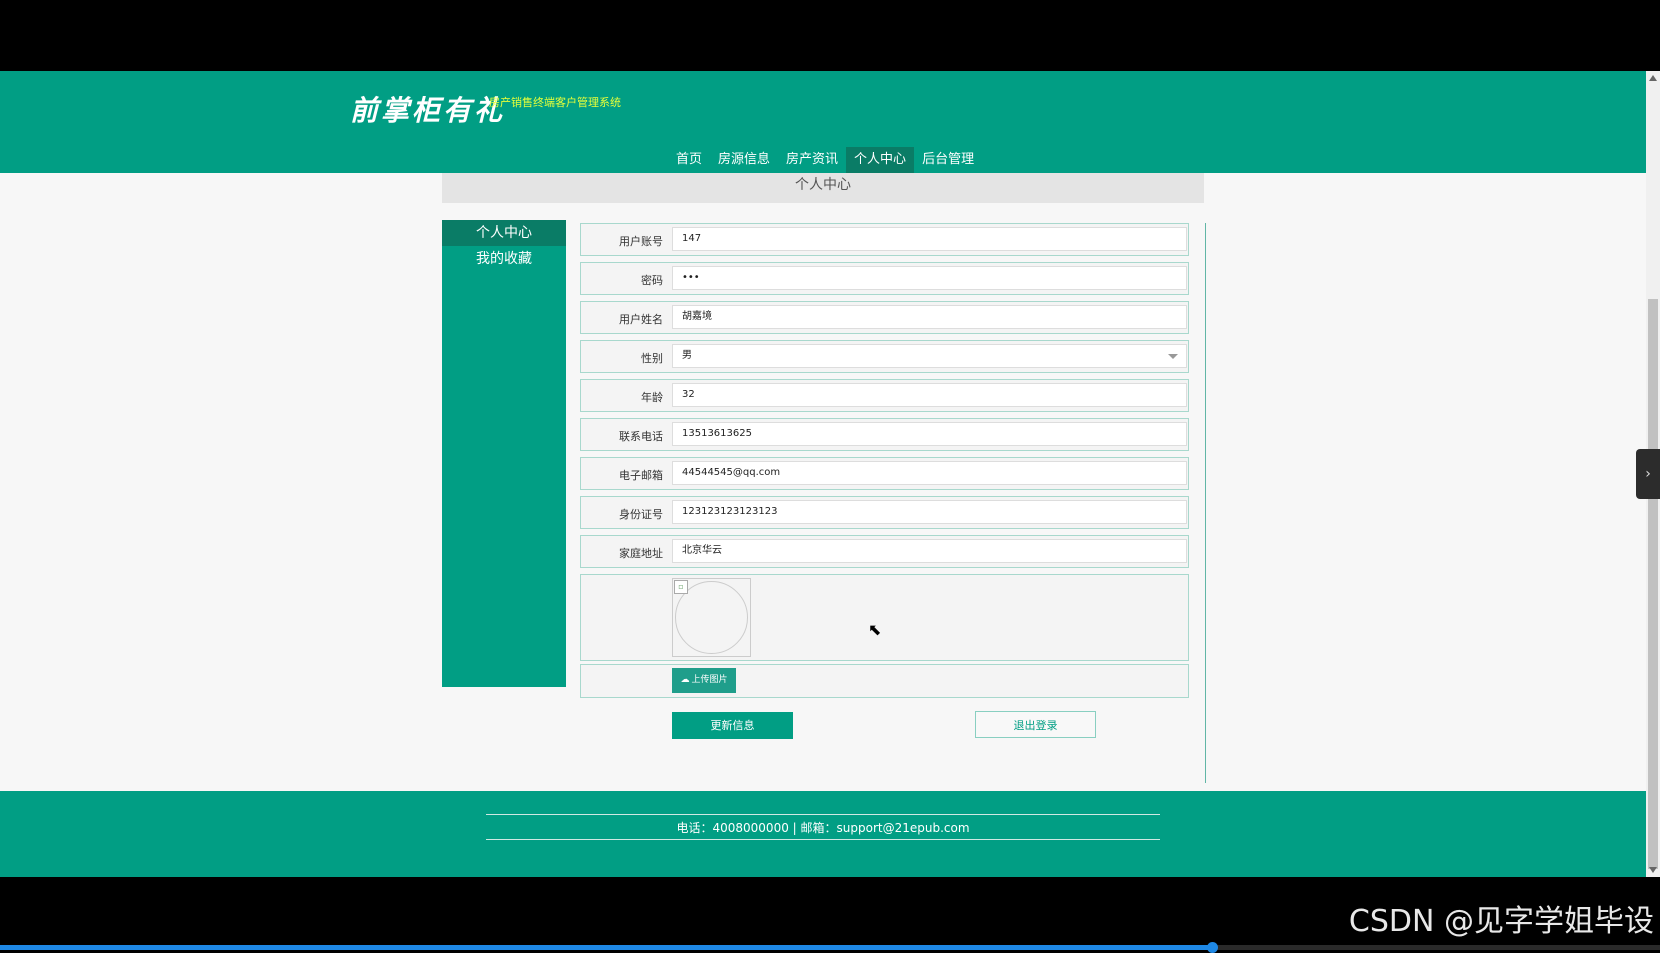 This screenshot has height=953, width=1660. Describe the element at coordinates (880, 160) in the screenshot. I see `nav-item-profile: 个人中心` at that location.